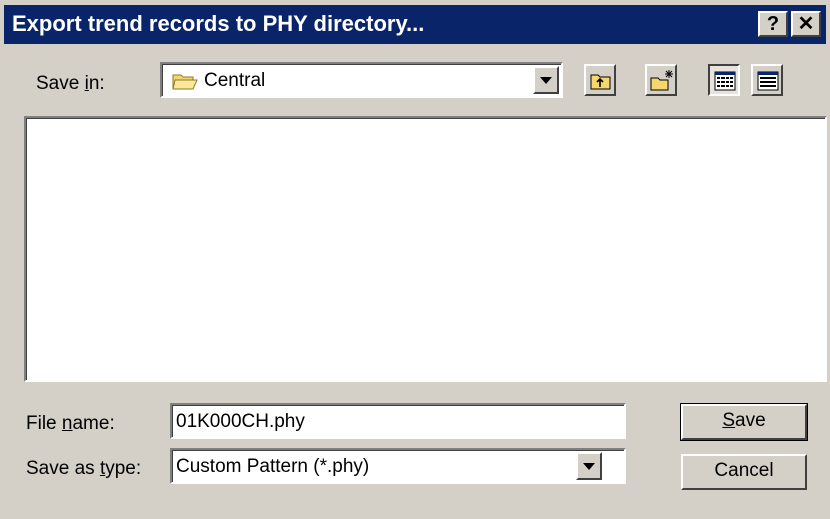 This screenshot has height=519, width=830. Describe the element at coordinates (806, 24) in the screenshot. I see `close-button: ✕` at that location.